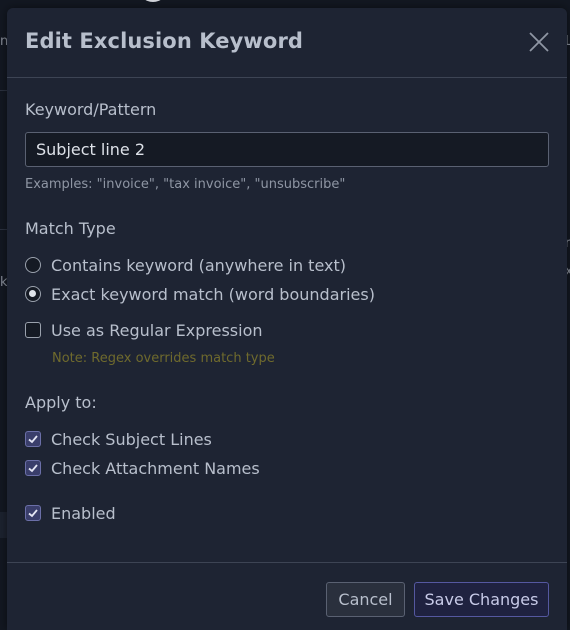 This screenshot has height=630, width=570. I want to click on regex-note: Note: Regex overrides match type, so click(163, 358).